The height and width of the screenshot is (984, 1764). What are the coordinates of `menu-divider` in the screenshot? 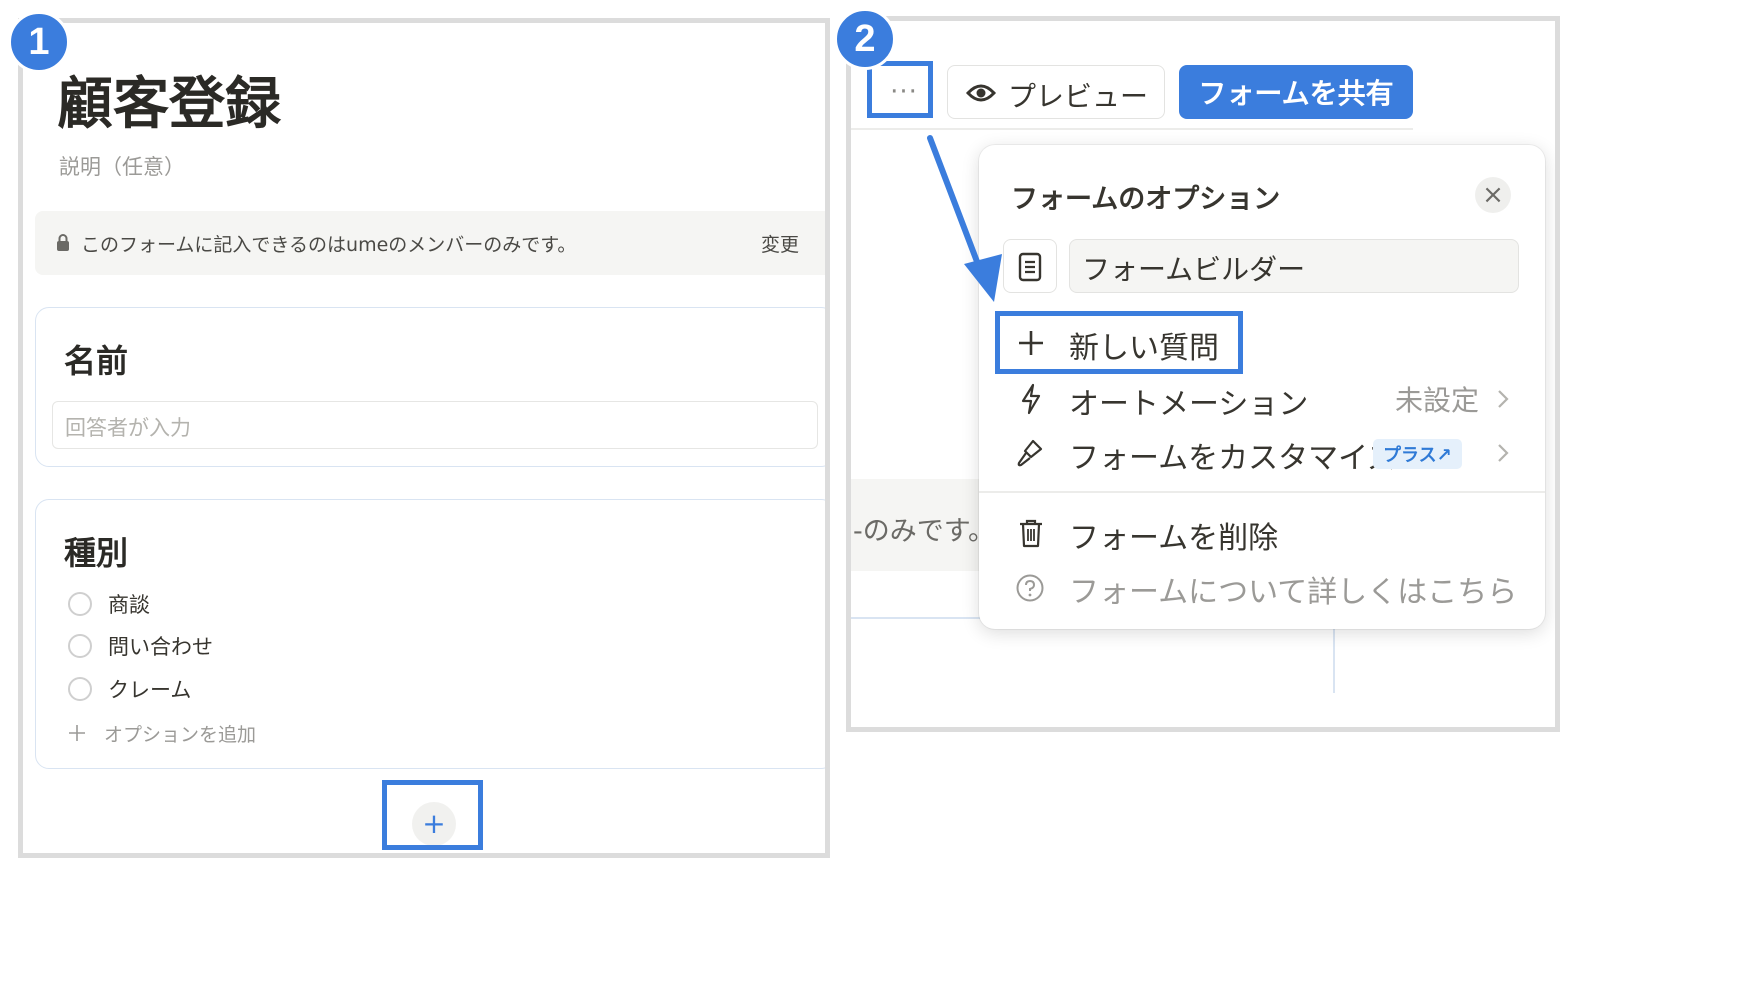 It's located at (1262, 492).